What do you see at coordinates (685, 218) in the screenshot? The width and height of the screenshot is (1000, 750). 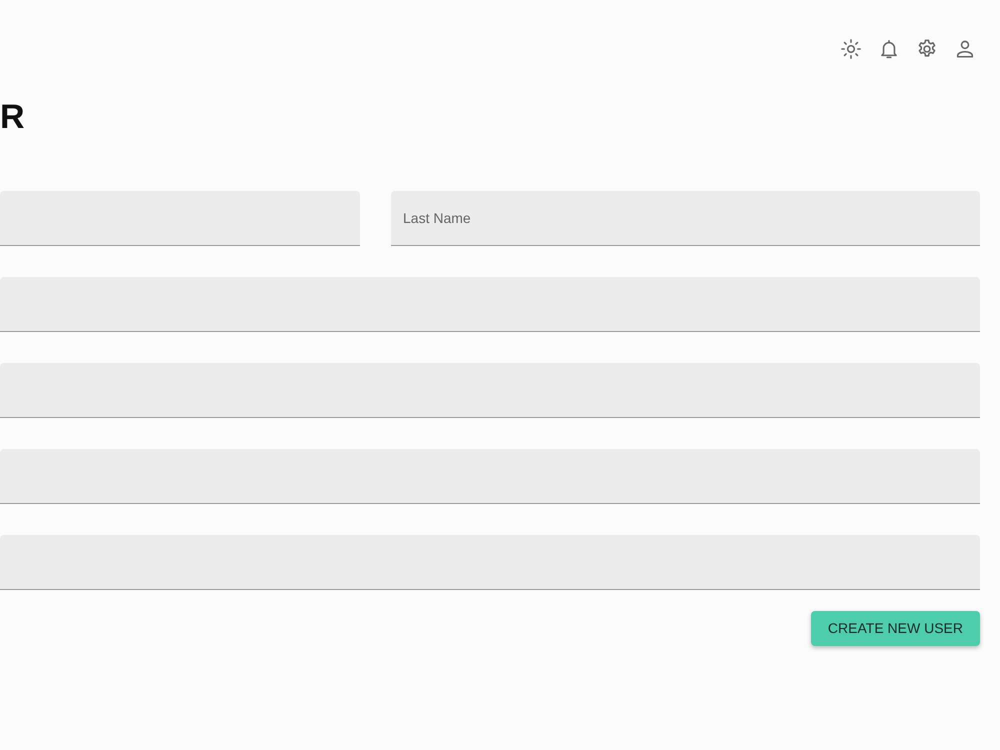 I see `input-field: Last Name` at bounding box center [685, 218].